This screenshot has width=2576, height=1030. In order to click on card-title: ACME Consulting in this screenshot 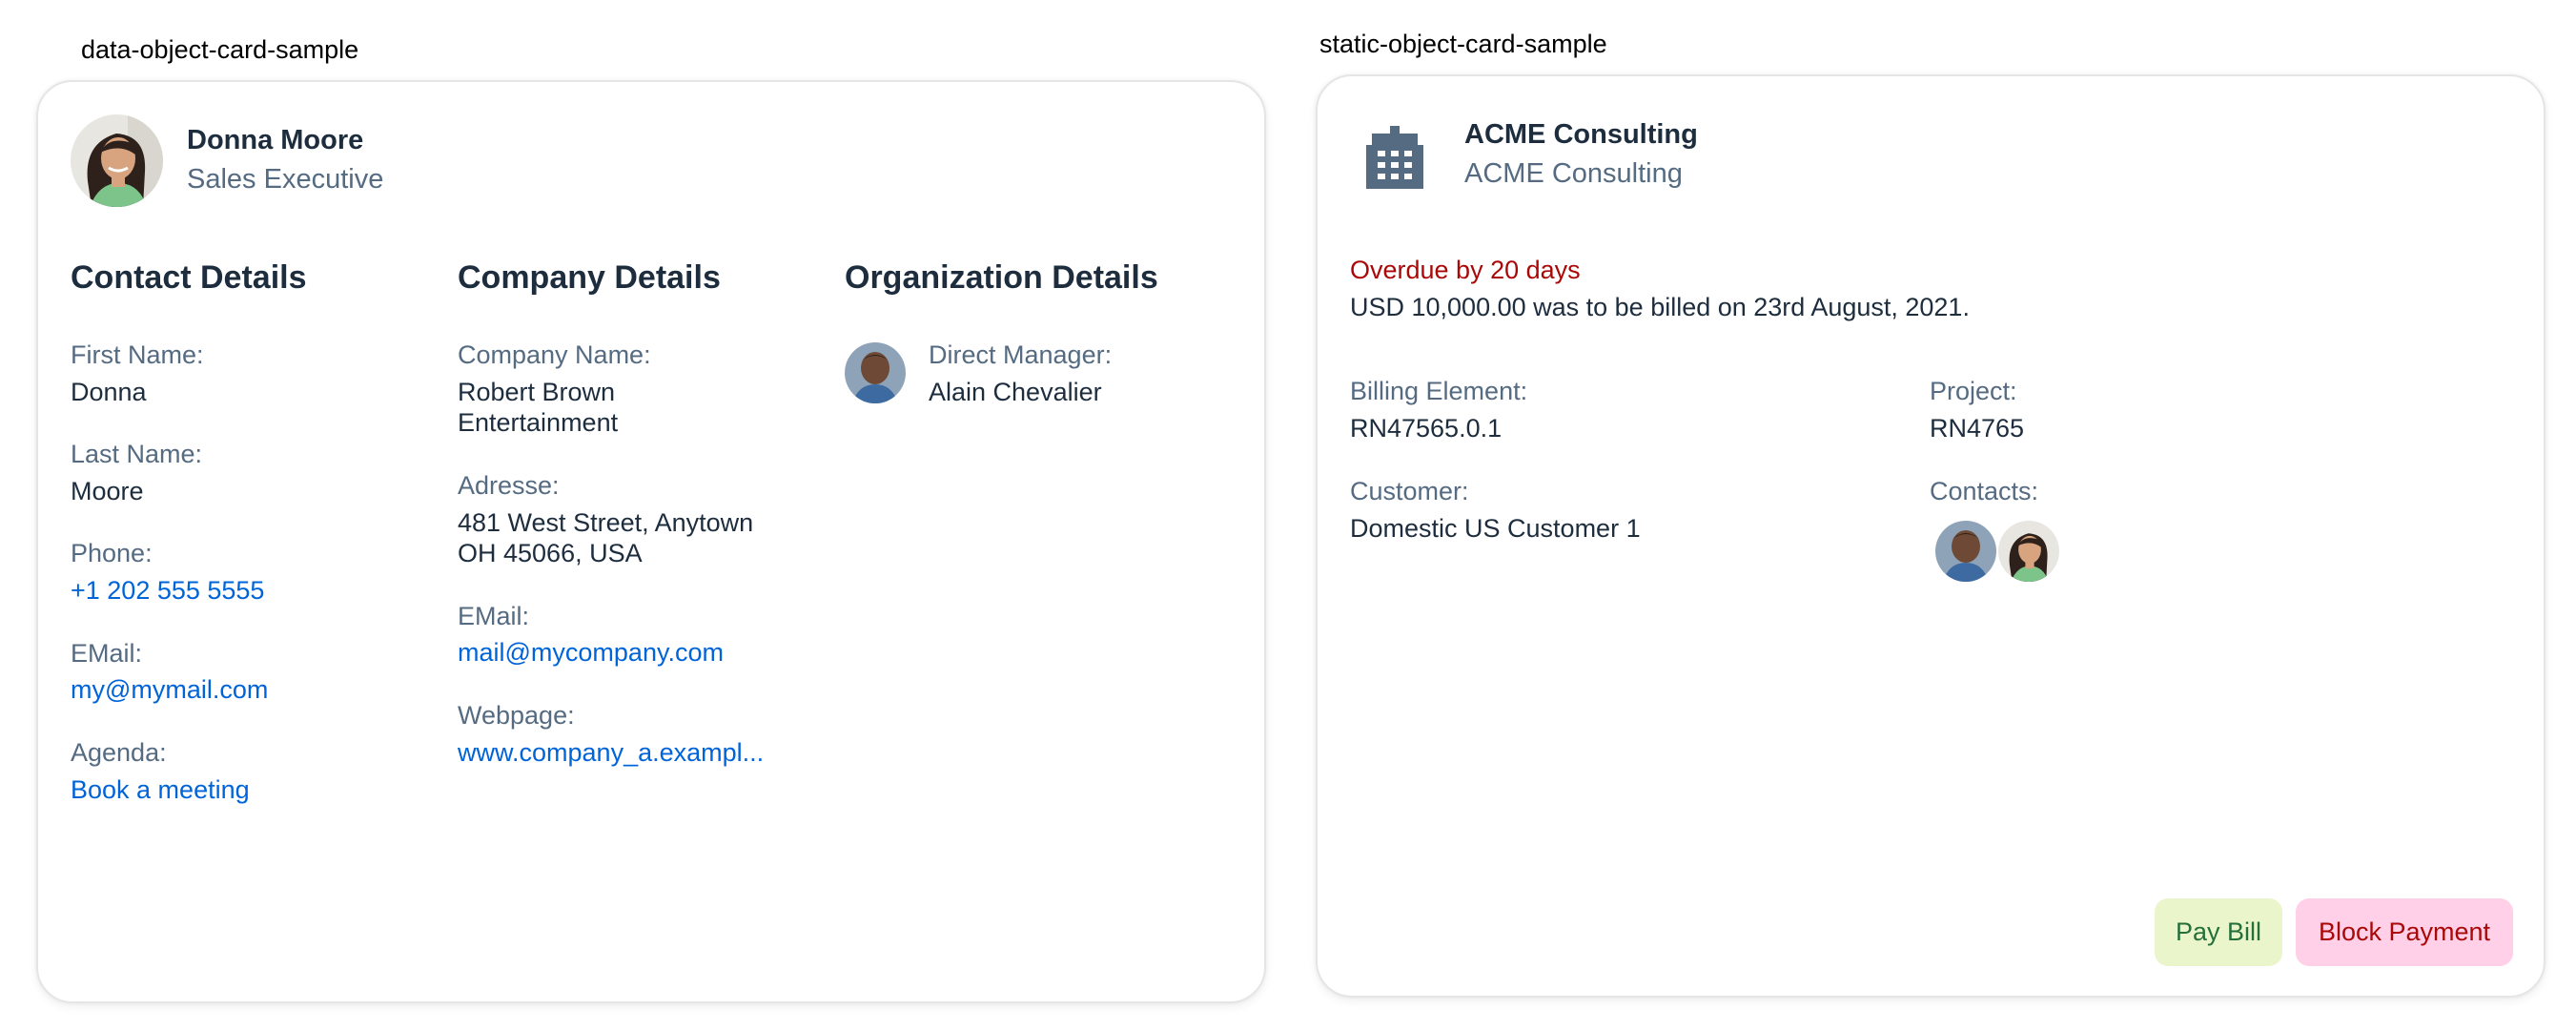, I will do `click(1581, 134)`.